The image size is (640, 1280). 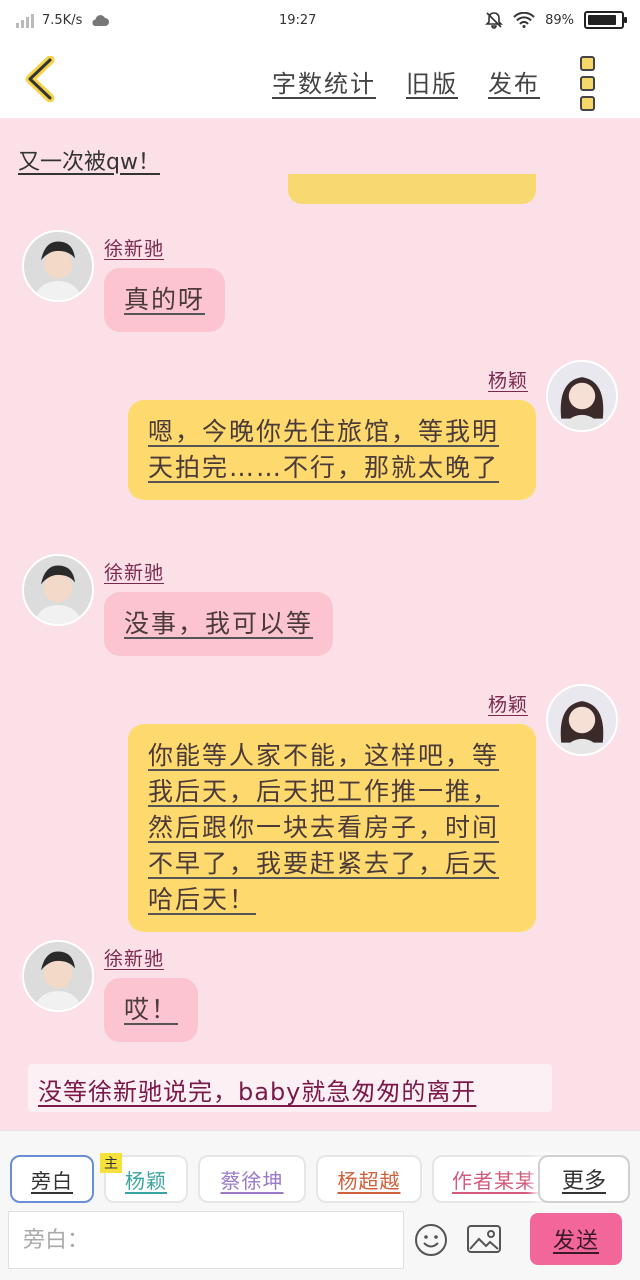 What do you see at coordinates (432, 81) in the screenshot?
I see `old-version-link: 旧版` at bounding box center [432, 81].